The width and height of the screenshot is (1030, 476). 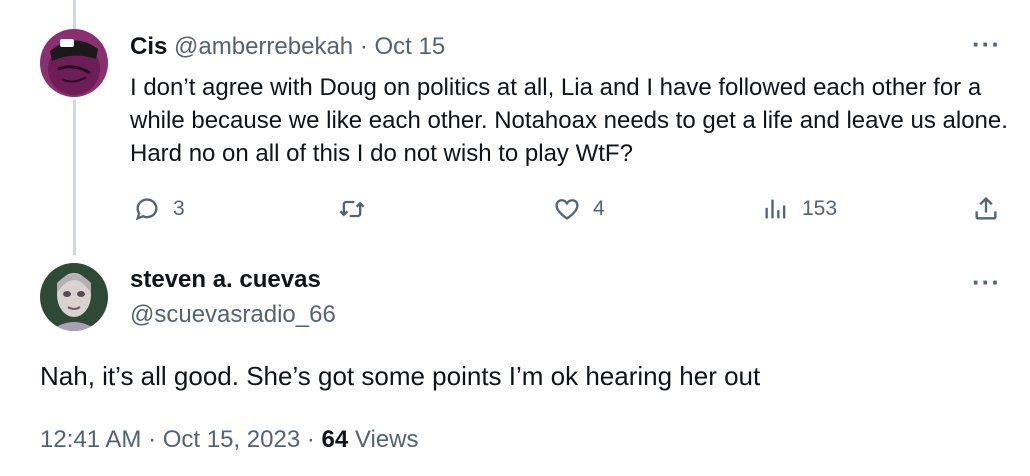 What do you see at coordinates (225, 280) in the screenshot?
I see `author-name: steven a. cuevas` at bounding box center [225, 280].